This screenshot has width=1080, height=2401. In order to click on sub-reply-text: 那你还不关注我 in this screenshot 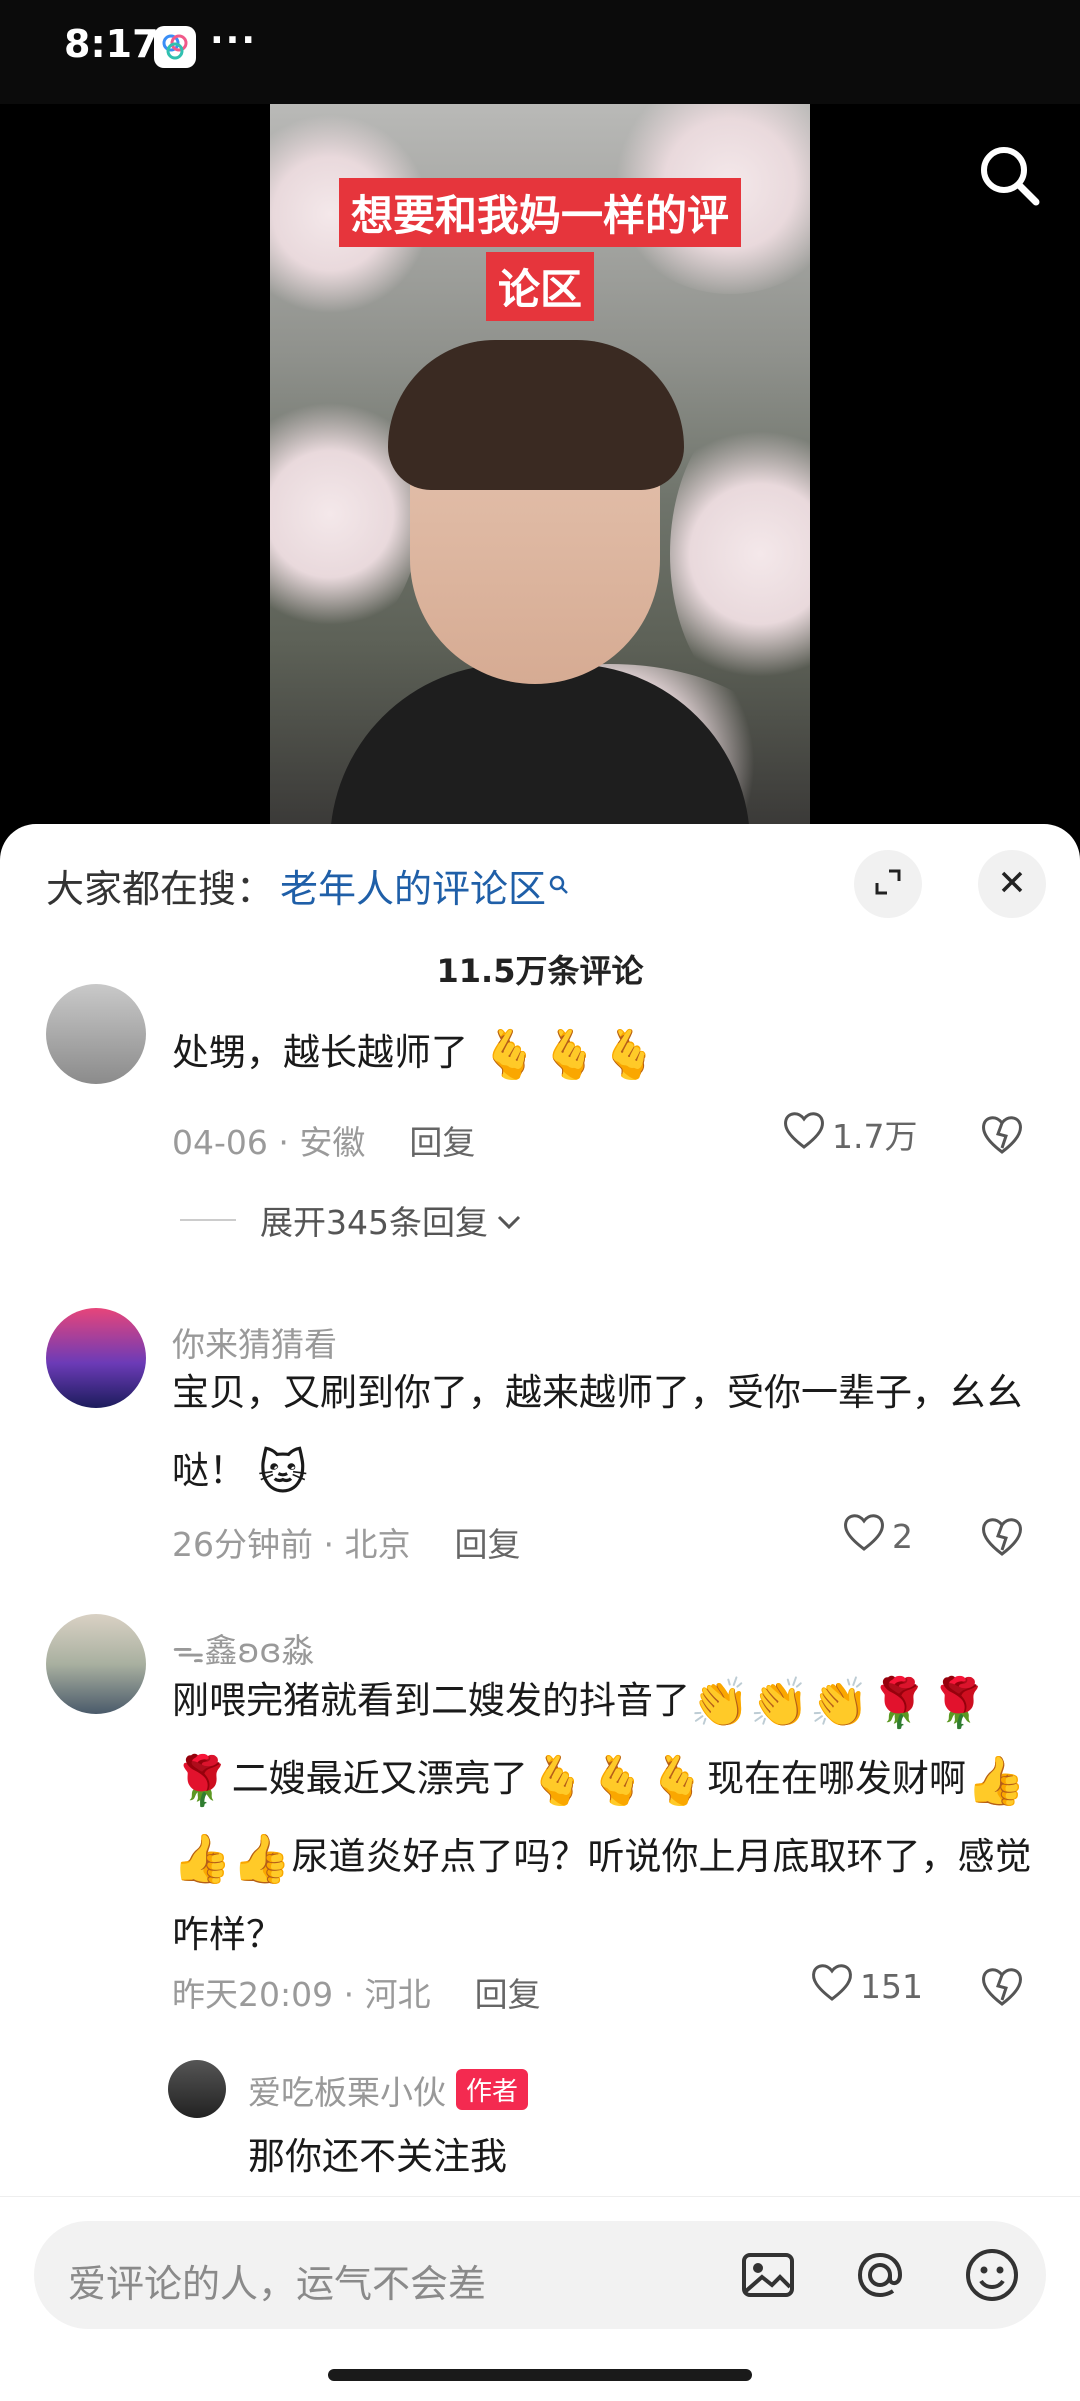, I will do `click(377, 2156)`.